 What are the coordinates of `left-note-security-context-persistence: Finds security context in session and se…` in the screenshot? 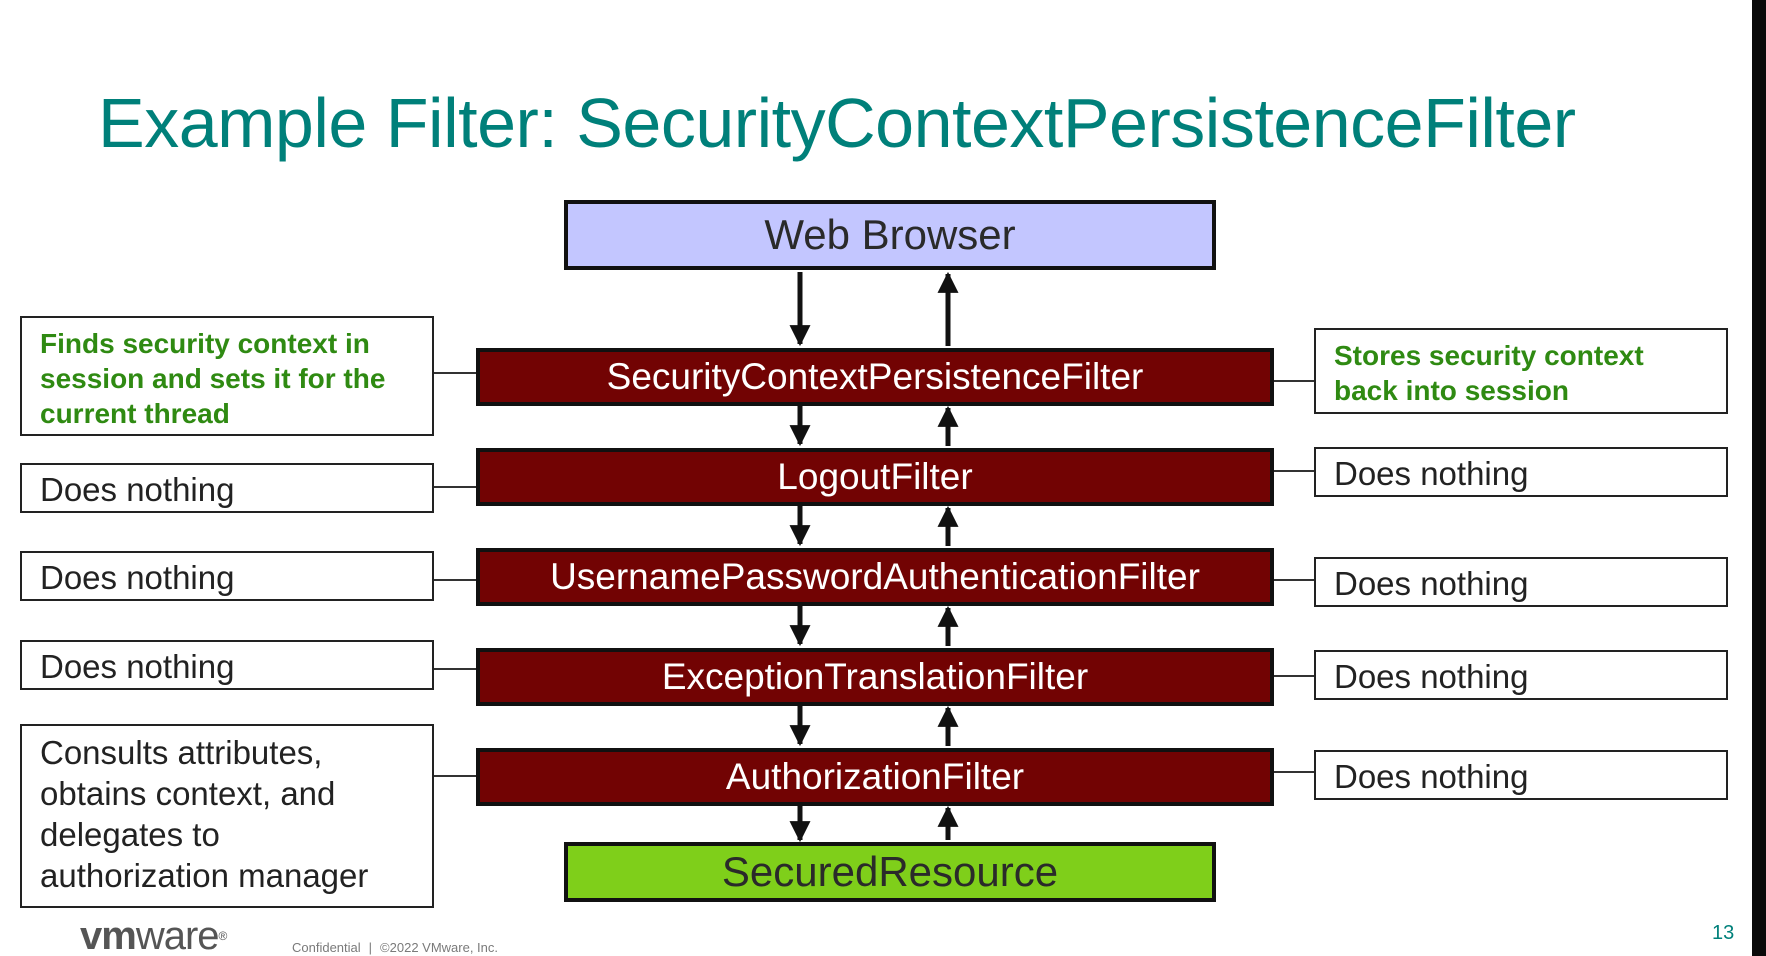 It's located at (227, 376).